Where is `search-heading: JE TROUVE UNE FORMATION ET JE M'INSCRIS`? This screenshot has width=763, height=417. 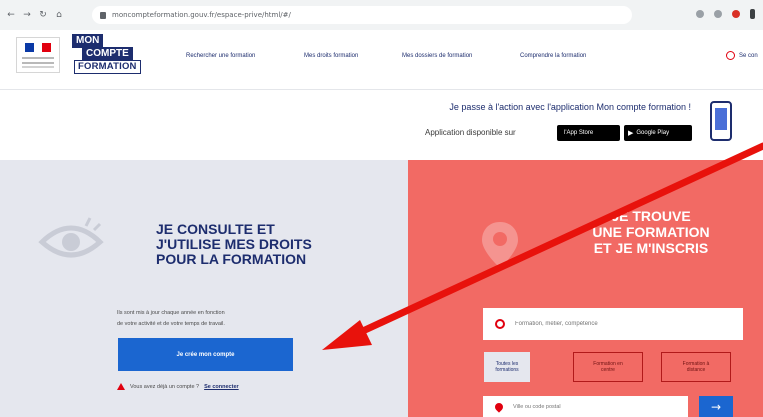 search-heading: JE TROUVE UNE FORMATION ET JE M'INSCRIS is located at coordinates (651, 232).